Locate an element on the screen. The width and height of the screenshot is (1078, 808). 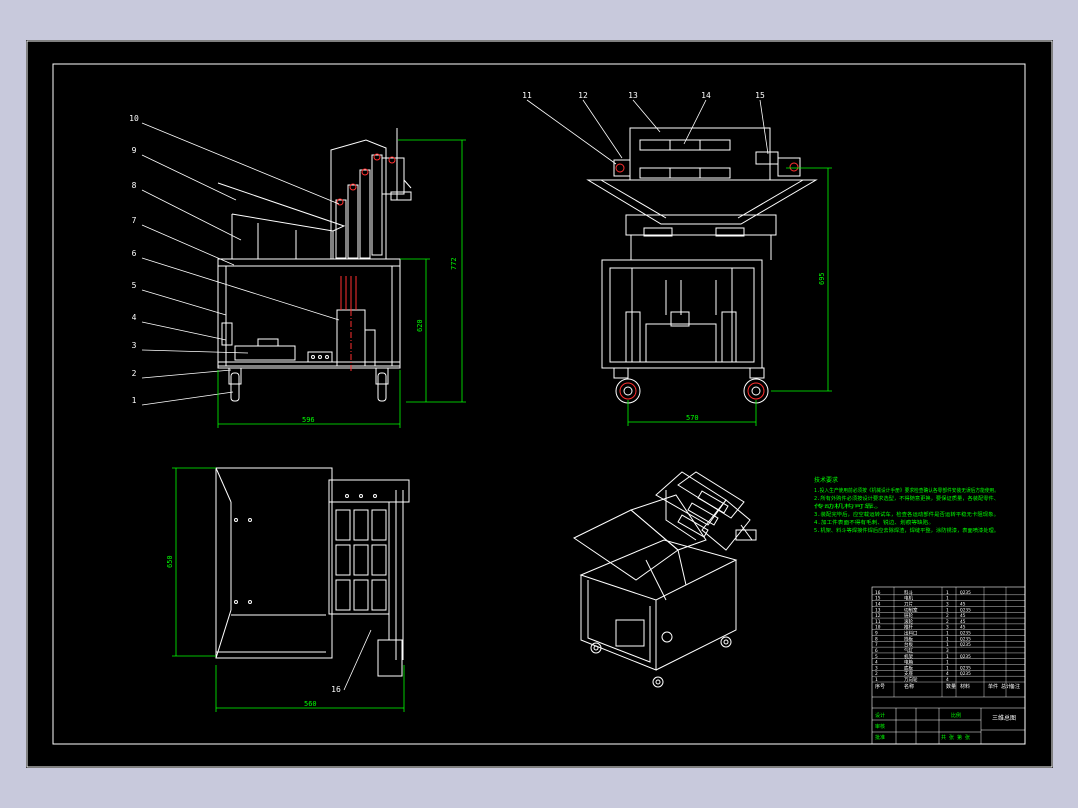
side-callout-label: 3 is located at coordinates (134, 345).